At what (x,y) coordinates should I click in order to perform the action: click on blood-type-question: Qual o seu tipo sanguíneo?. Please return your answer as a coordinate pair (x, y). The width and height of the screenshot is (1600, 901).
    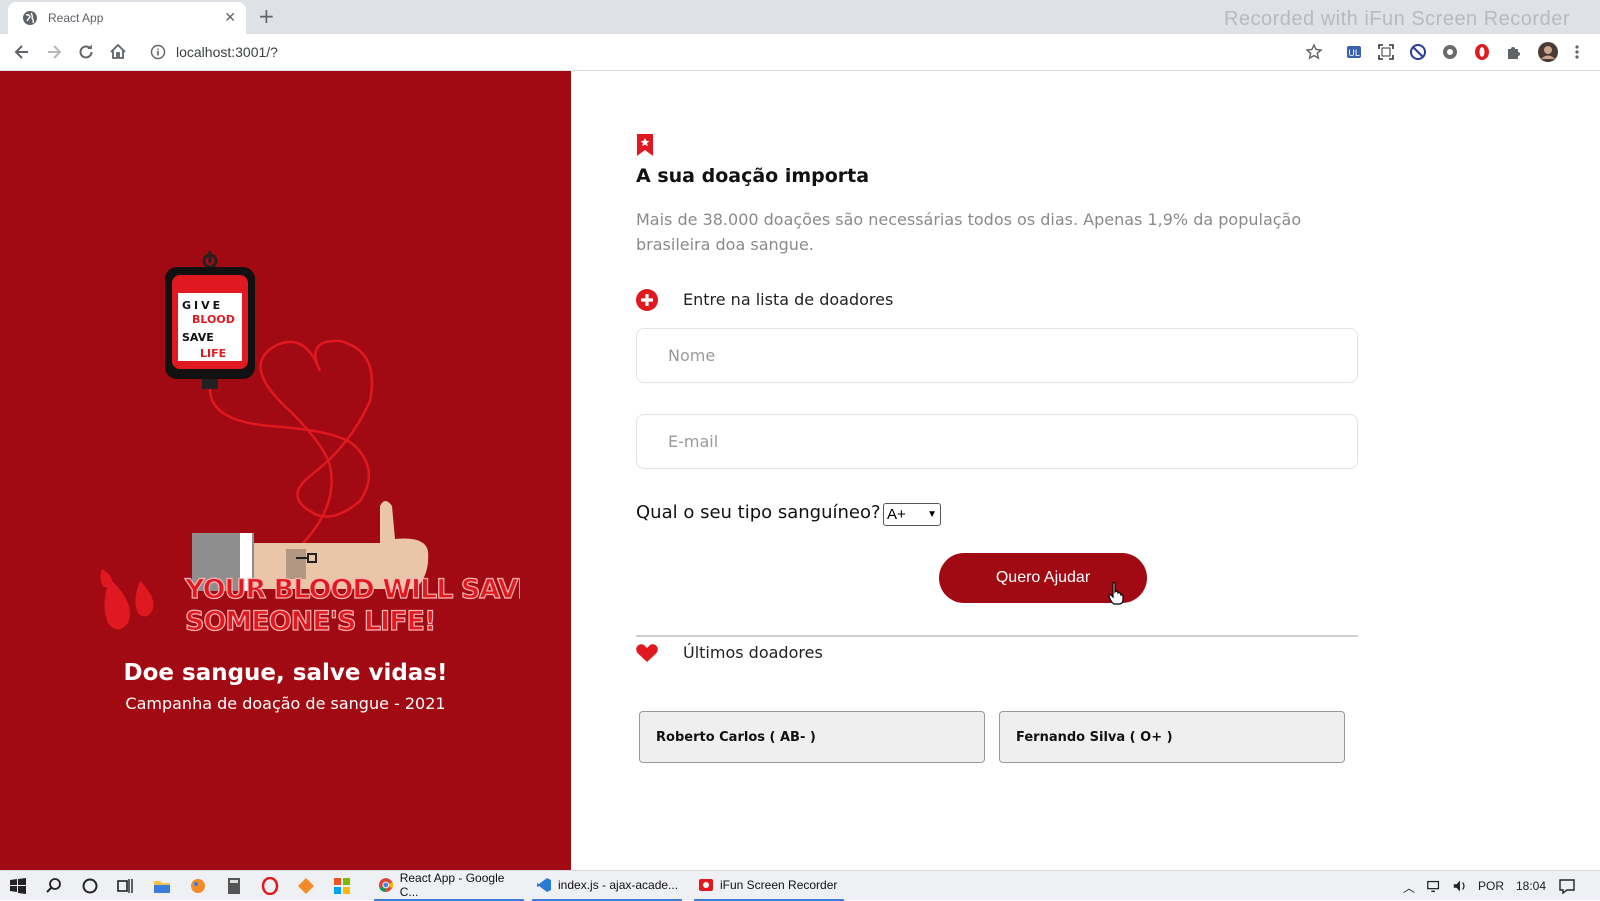
    Looking at the image, I should click on (758, 512).